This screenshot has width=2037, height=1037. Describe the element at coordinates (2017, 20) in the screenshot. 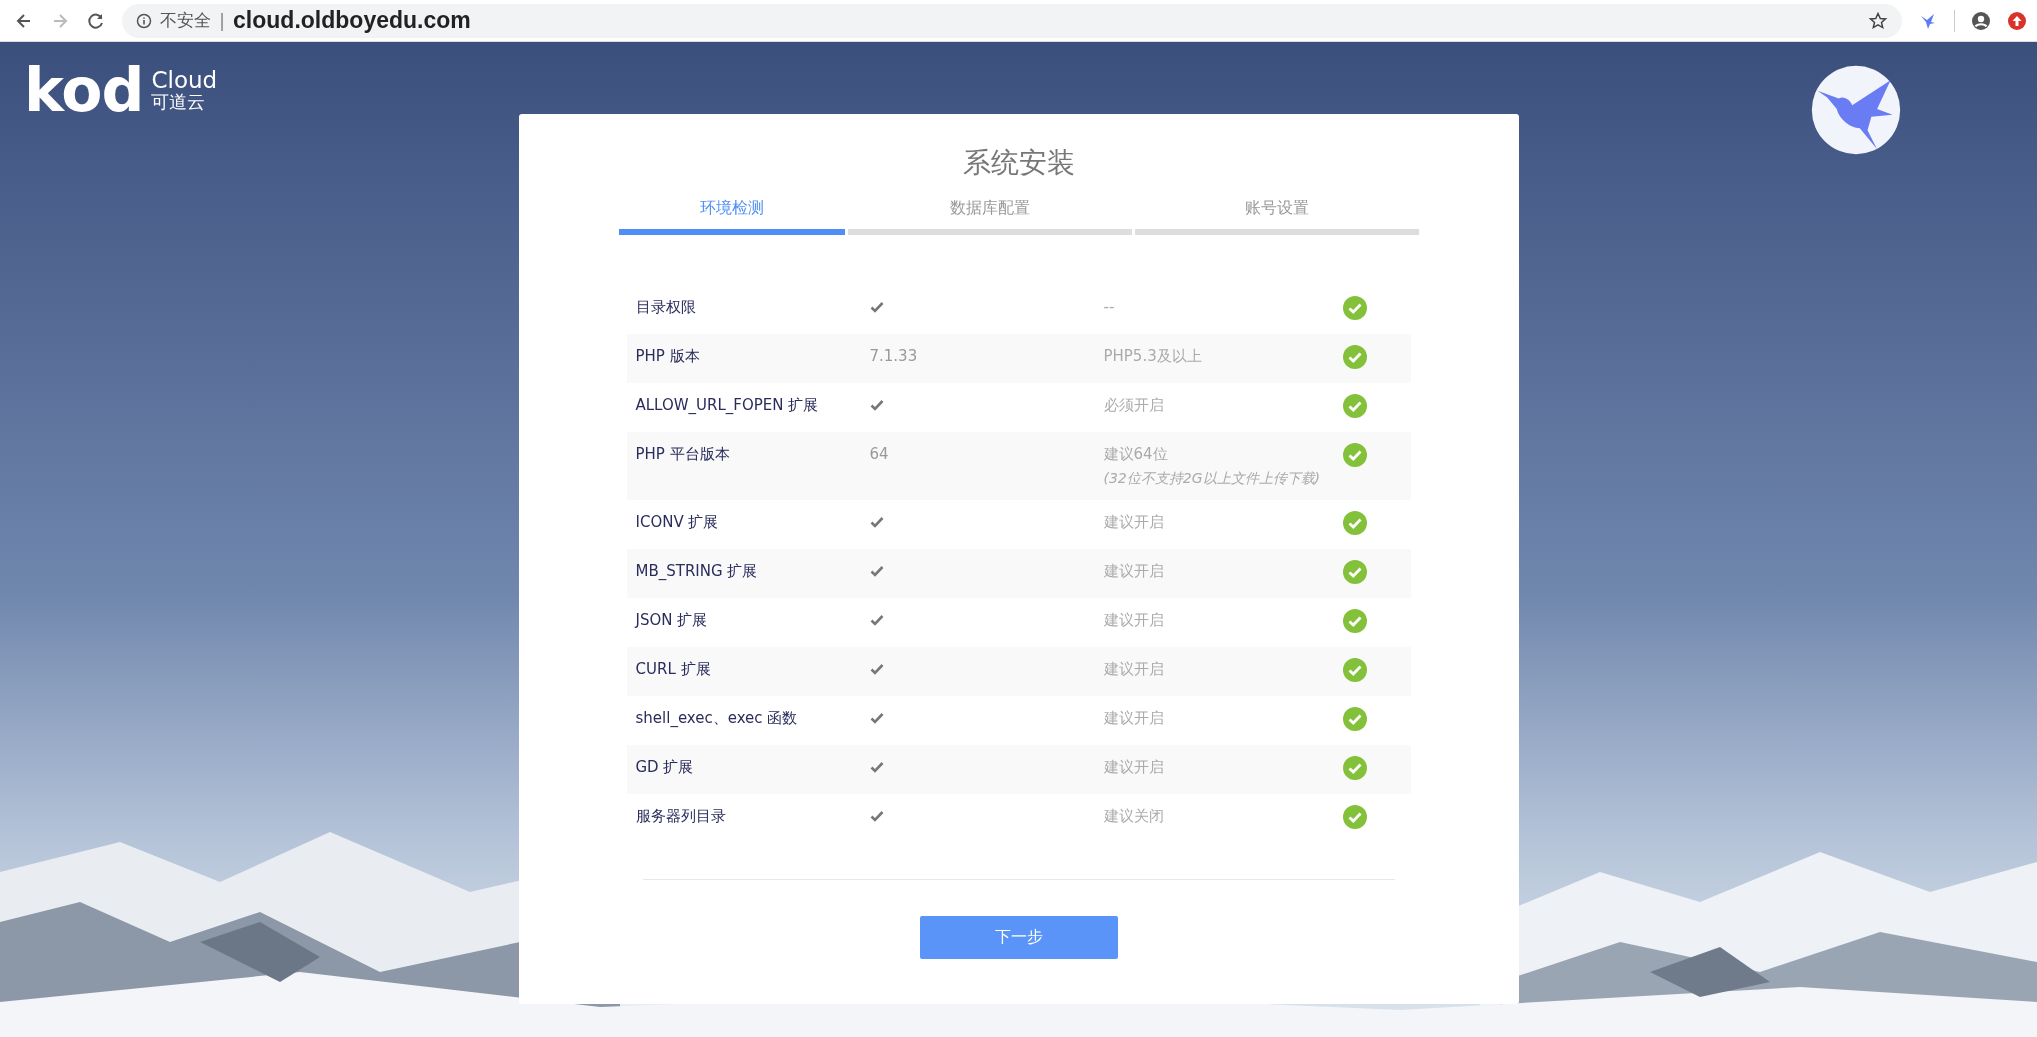

I see `update-icon` at that location.